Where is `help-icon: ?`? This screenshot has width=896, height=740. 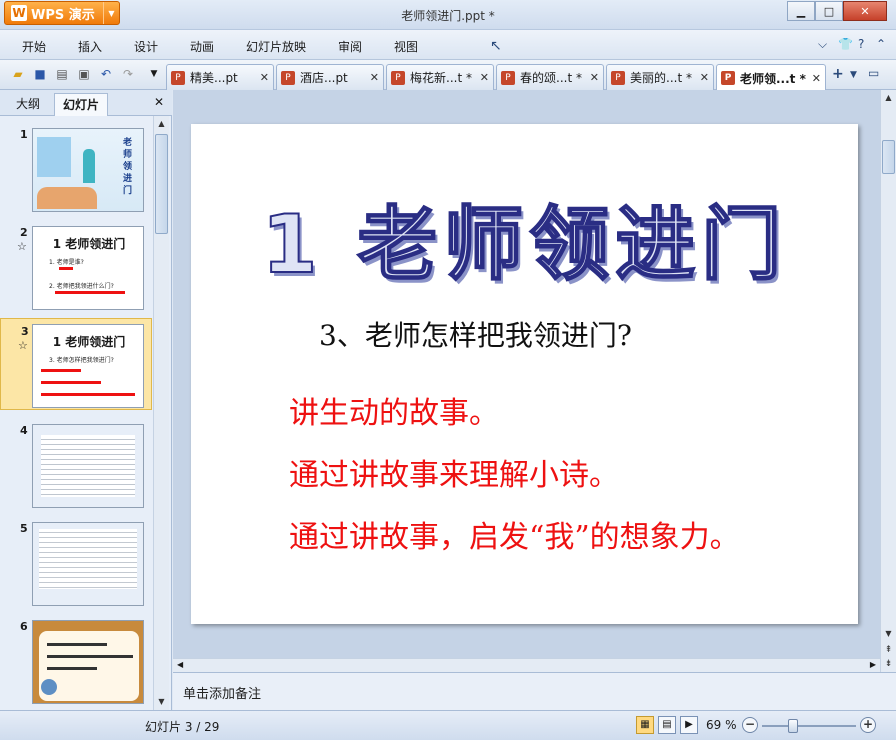 help-icon: ? is located at coordinates (861, 44).